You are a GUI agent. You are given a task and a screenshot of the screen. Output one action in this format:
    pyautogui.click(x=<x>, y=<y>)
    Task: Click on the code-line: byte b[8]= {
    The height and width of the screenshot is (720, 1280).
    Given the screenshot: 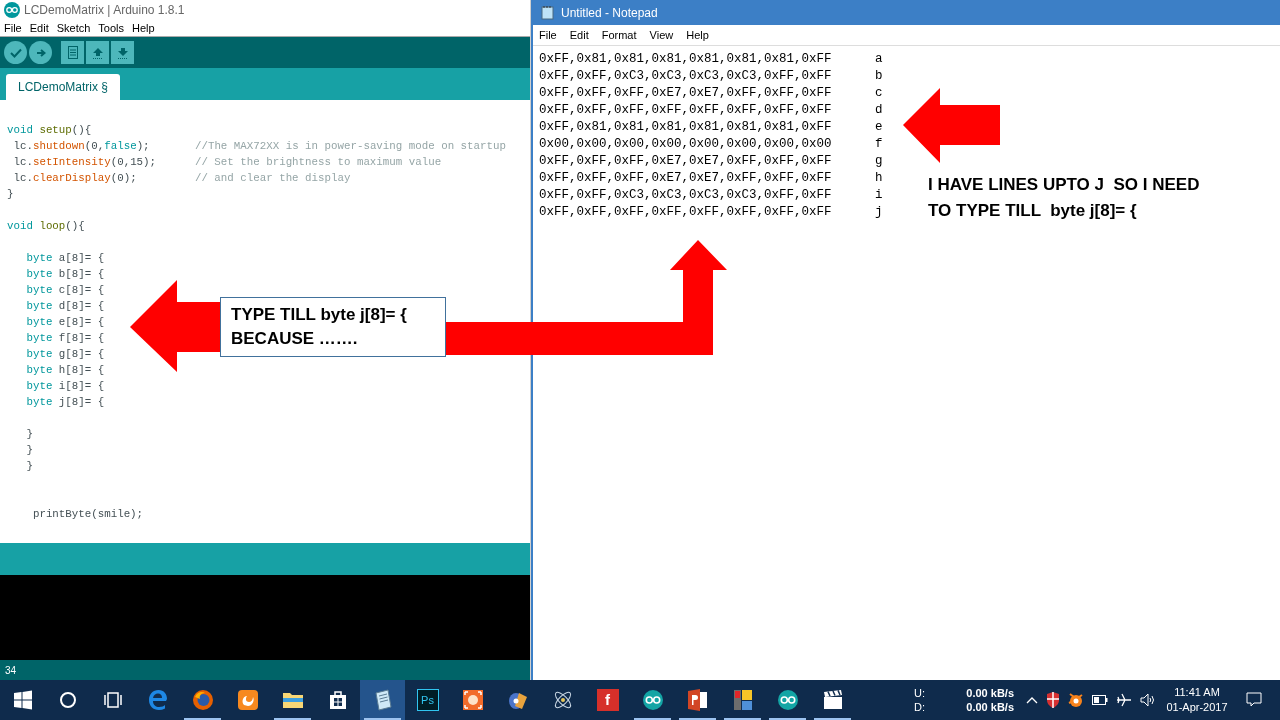 What is the action you would take?
    pyautogui.click(x=65, y=274)
    